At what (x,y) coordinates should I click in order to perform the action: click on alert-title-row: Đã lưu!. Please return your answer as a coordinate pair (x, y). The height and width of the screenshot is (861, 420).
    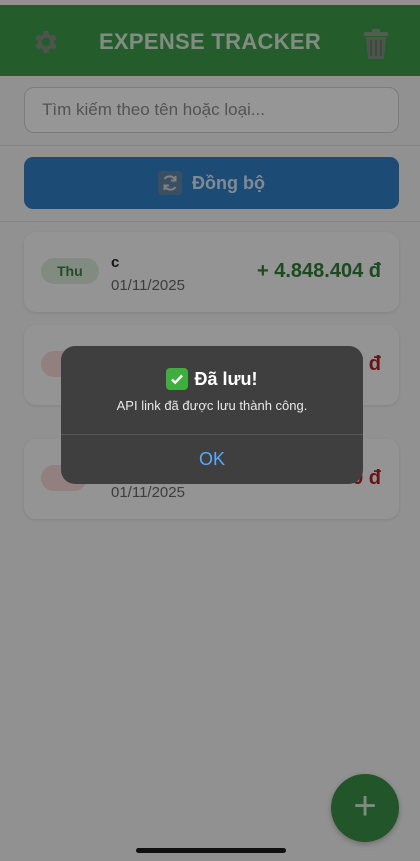
    Looking at the image, I should click on (212, 379).